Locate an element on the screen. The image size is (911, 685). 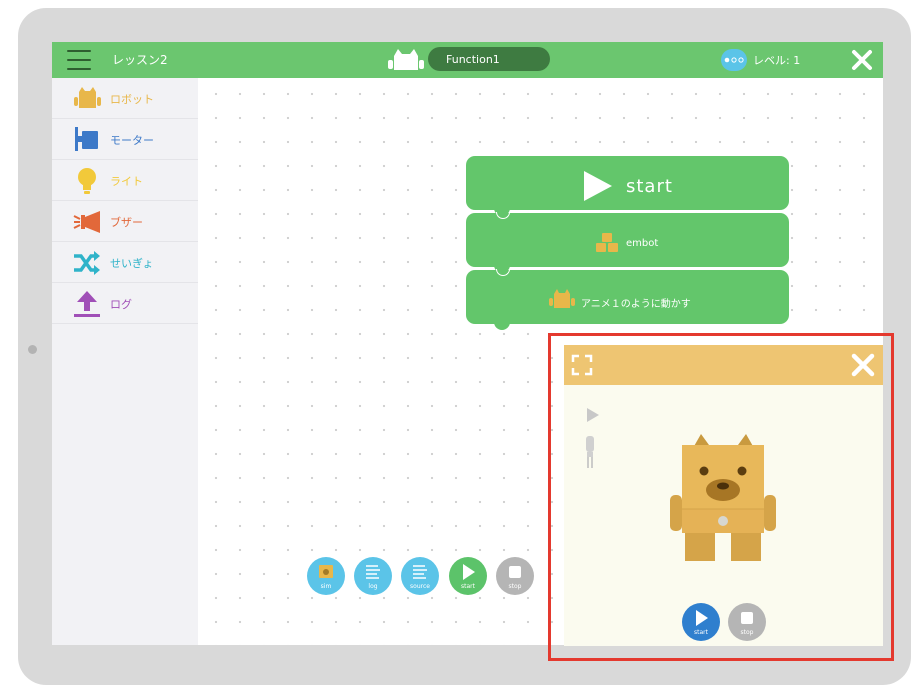
sidebar-item-label: ライト is located at coordinates (126, 181).